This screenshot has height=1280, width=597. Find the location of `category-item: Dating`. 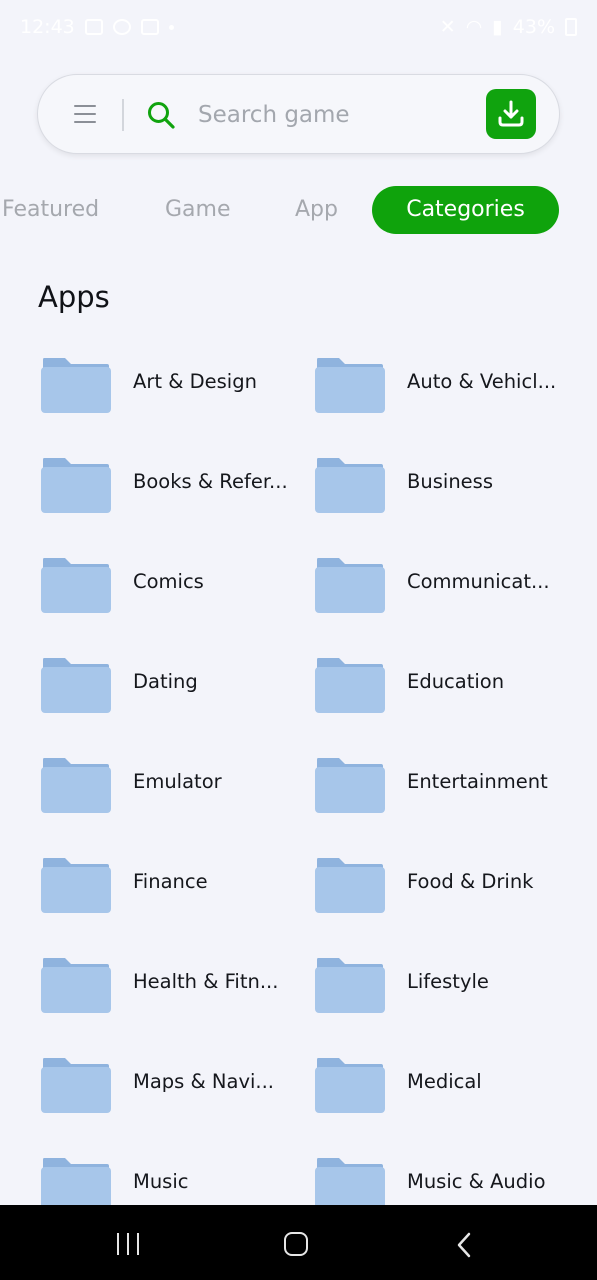

category-item: Dating is located at coordinates (176, 685).